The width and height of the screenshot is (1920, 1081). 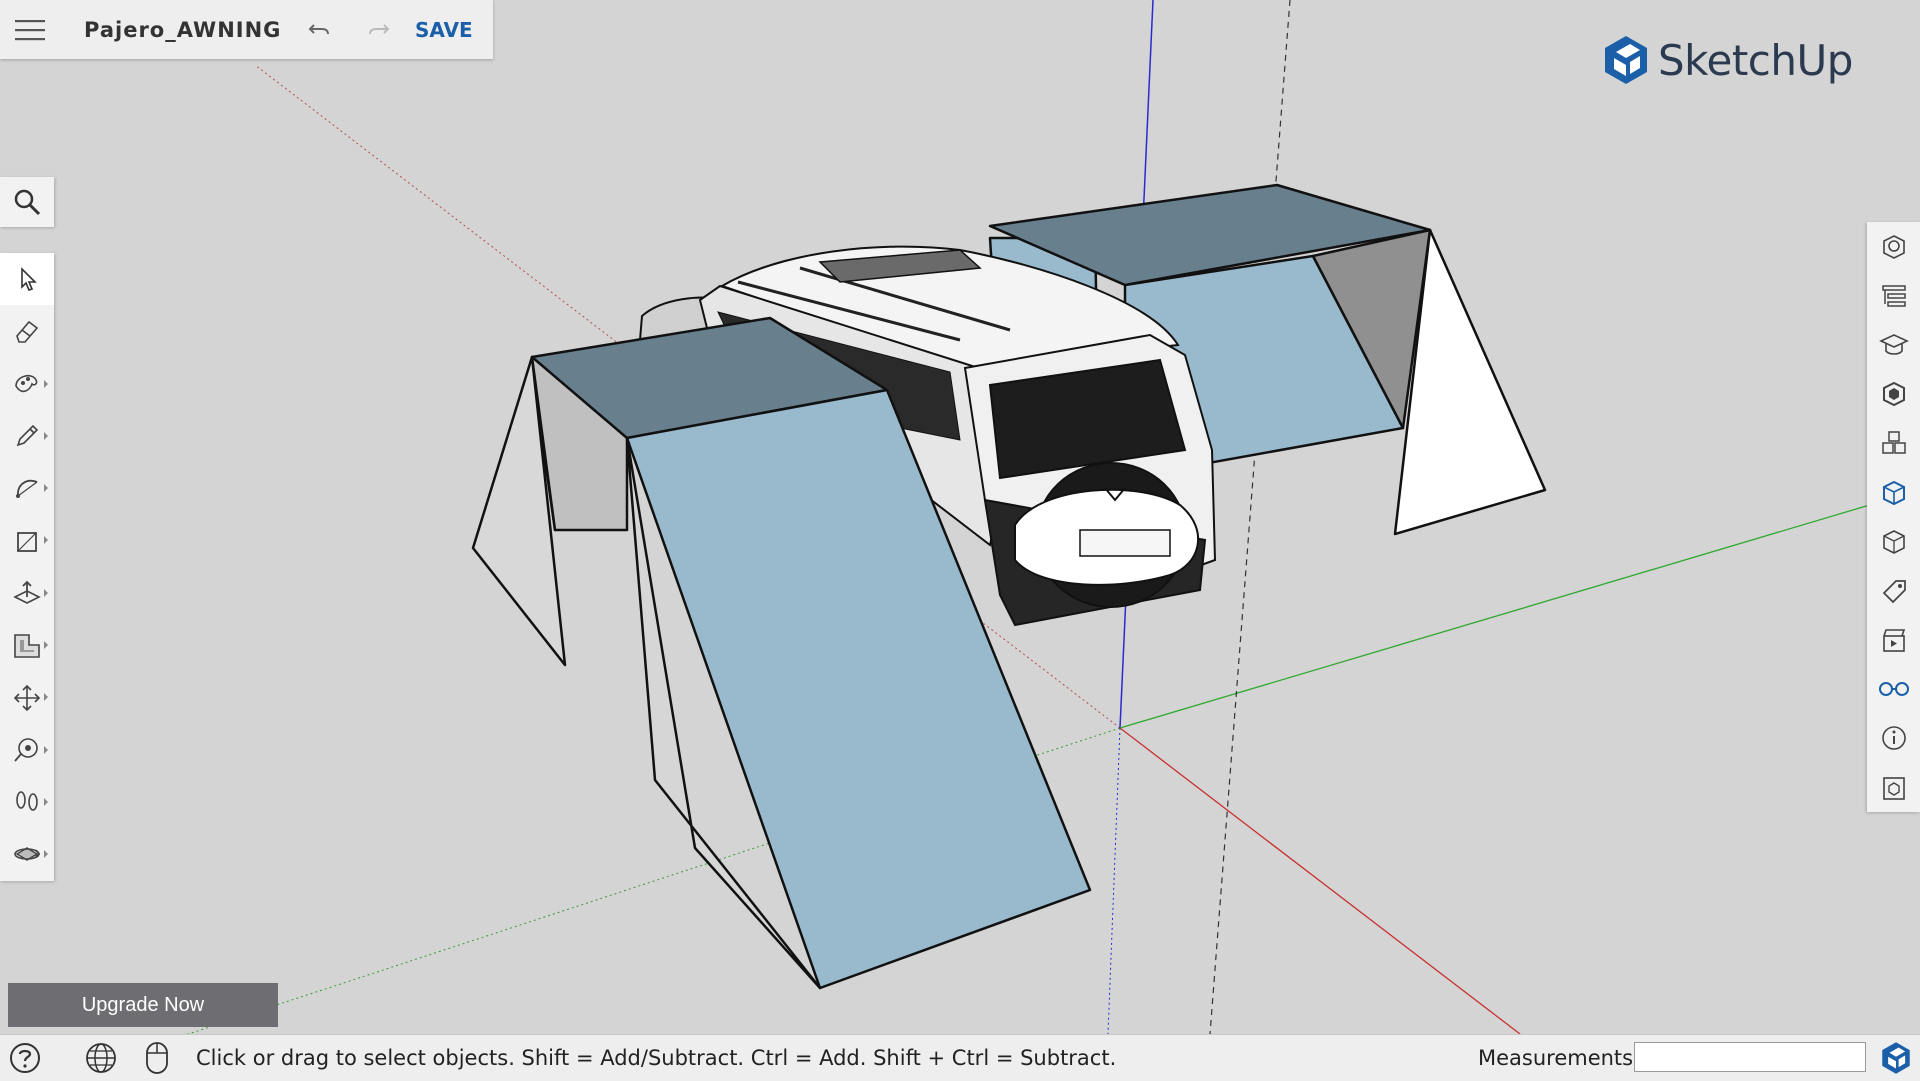 What do you see at coordinates (1750, 1057) in the screenshot?
I see `measurements-input` at bounding box center [1750, 1057].